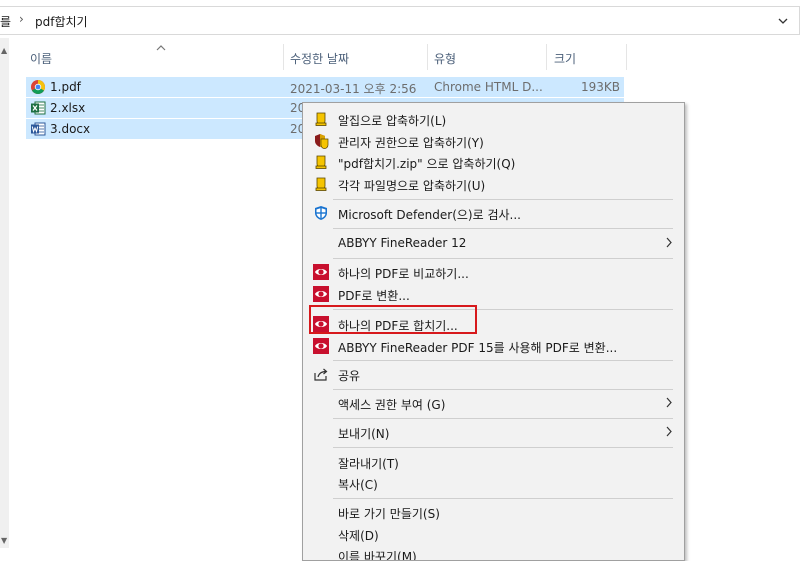 This screenshot has width=805, height=561. Describe the element at coordinates (38, 108) in the screenshot. I see `excel-icon` at that location.